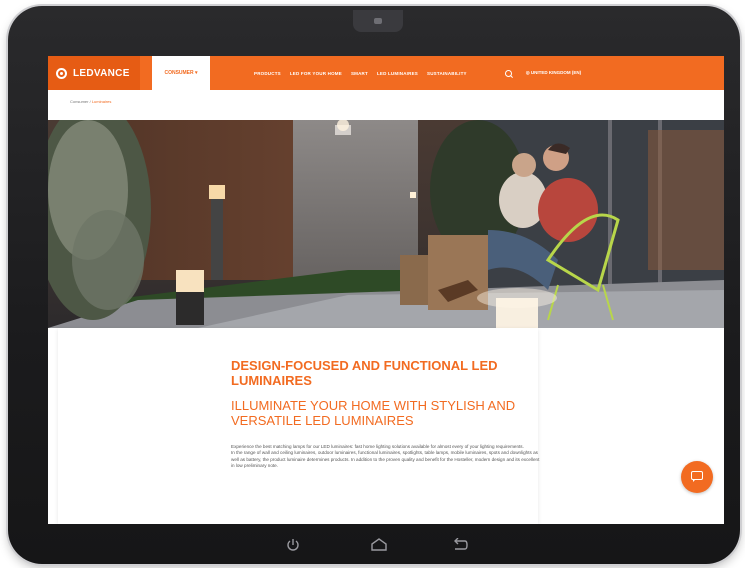 The height and width of the screenshot is (568, 745). What do you see at coordinates (379, 545) in the screenshot?
I see `home-icon` at bounding box center [379, 545].